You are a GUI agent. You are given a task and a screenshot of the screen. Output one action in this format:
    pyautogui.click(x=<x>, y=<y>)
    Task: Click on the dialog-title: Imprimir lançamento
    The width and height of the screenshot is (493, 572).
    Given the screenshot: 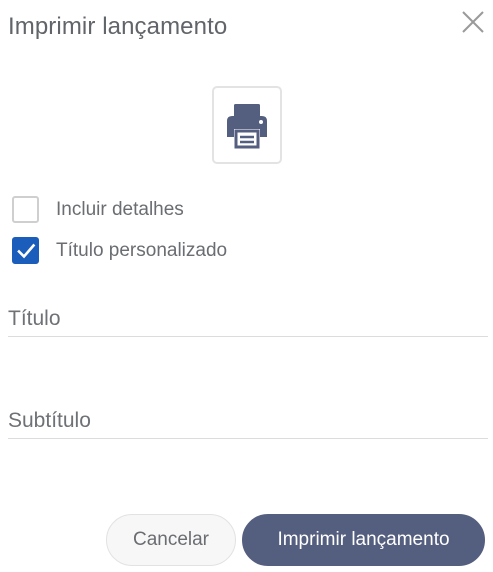 What is the action you would take?
    pyautogui.click(x=118, y=26)
    